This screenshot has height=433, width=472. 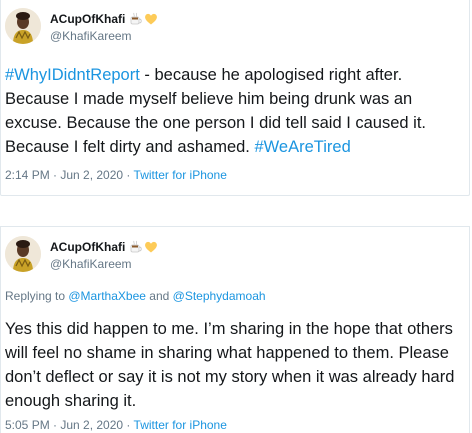 I want to click on timestamp-link: 2:14 PM · Jun 2, 2020, so click(x=64, y=175).